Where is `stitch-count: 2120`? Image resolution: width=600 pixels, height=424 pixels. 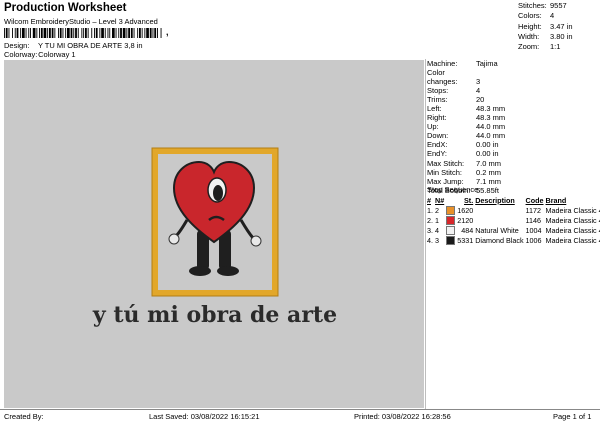
stitch-count: 2120 is located at coordinates (465, 220).